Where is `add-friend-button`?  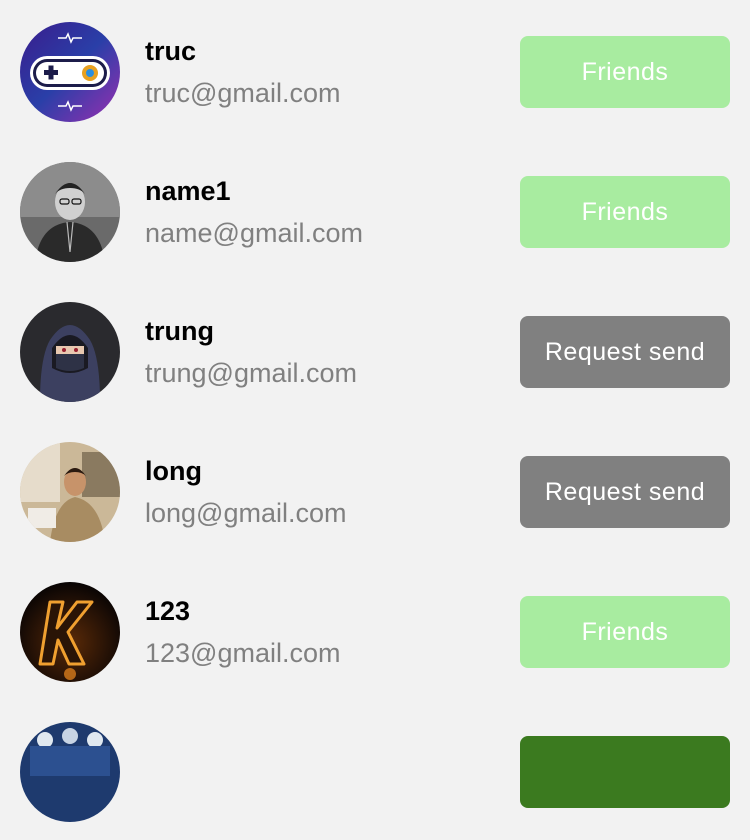
add-friend-button is located at coordinates (625, 772).